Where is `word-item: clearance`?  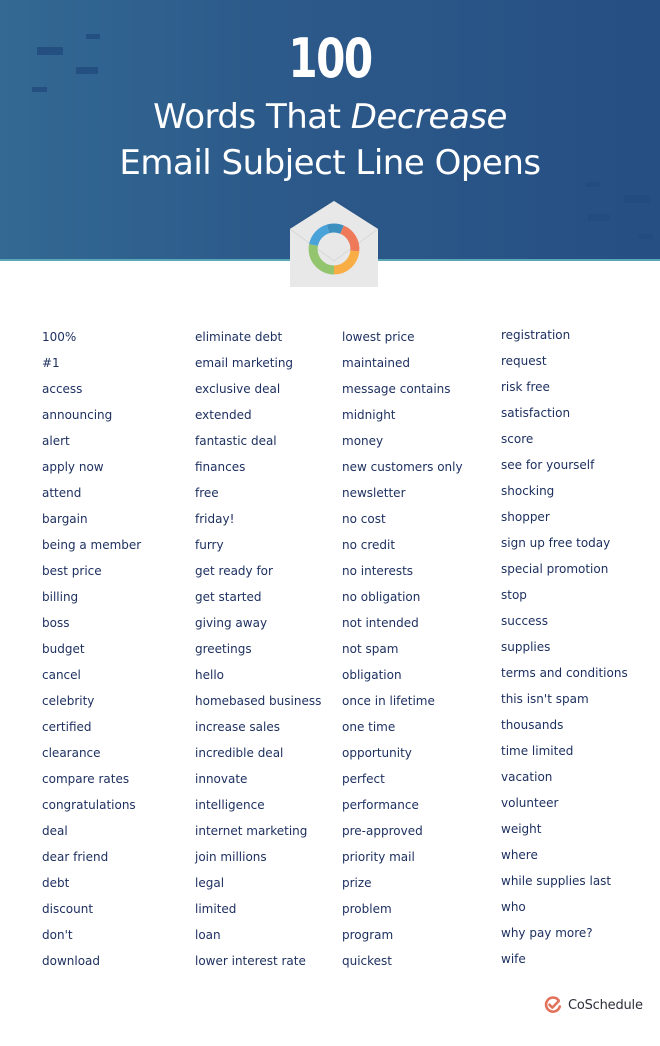
word-item: clearance is located at coordinates (71, 753).